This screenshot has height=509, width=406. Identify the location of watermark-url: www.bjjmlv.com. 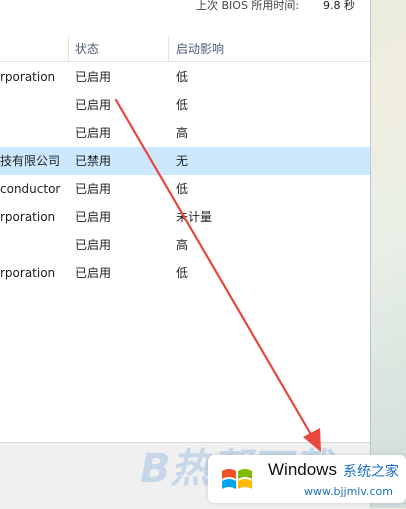
(348, 491).